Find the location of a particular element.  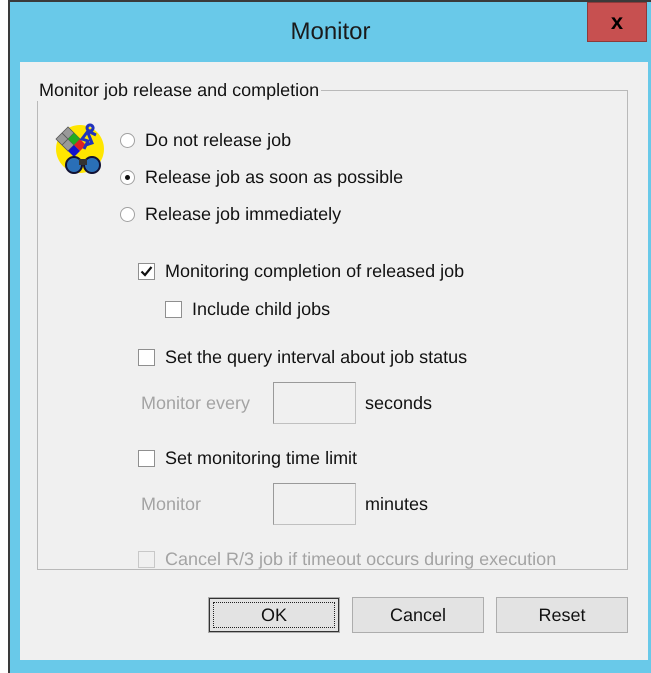

dialog-button: OK is located at coordinates (274, 615).